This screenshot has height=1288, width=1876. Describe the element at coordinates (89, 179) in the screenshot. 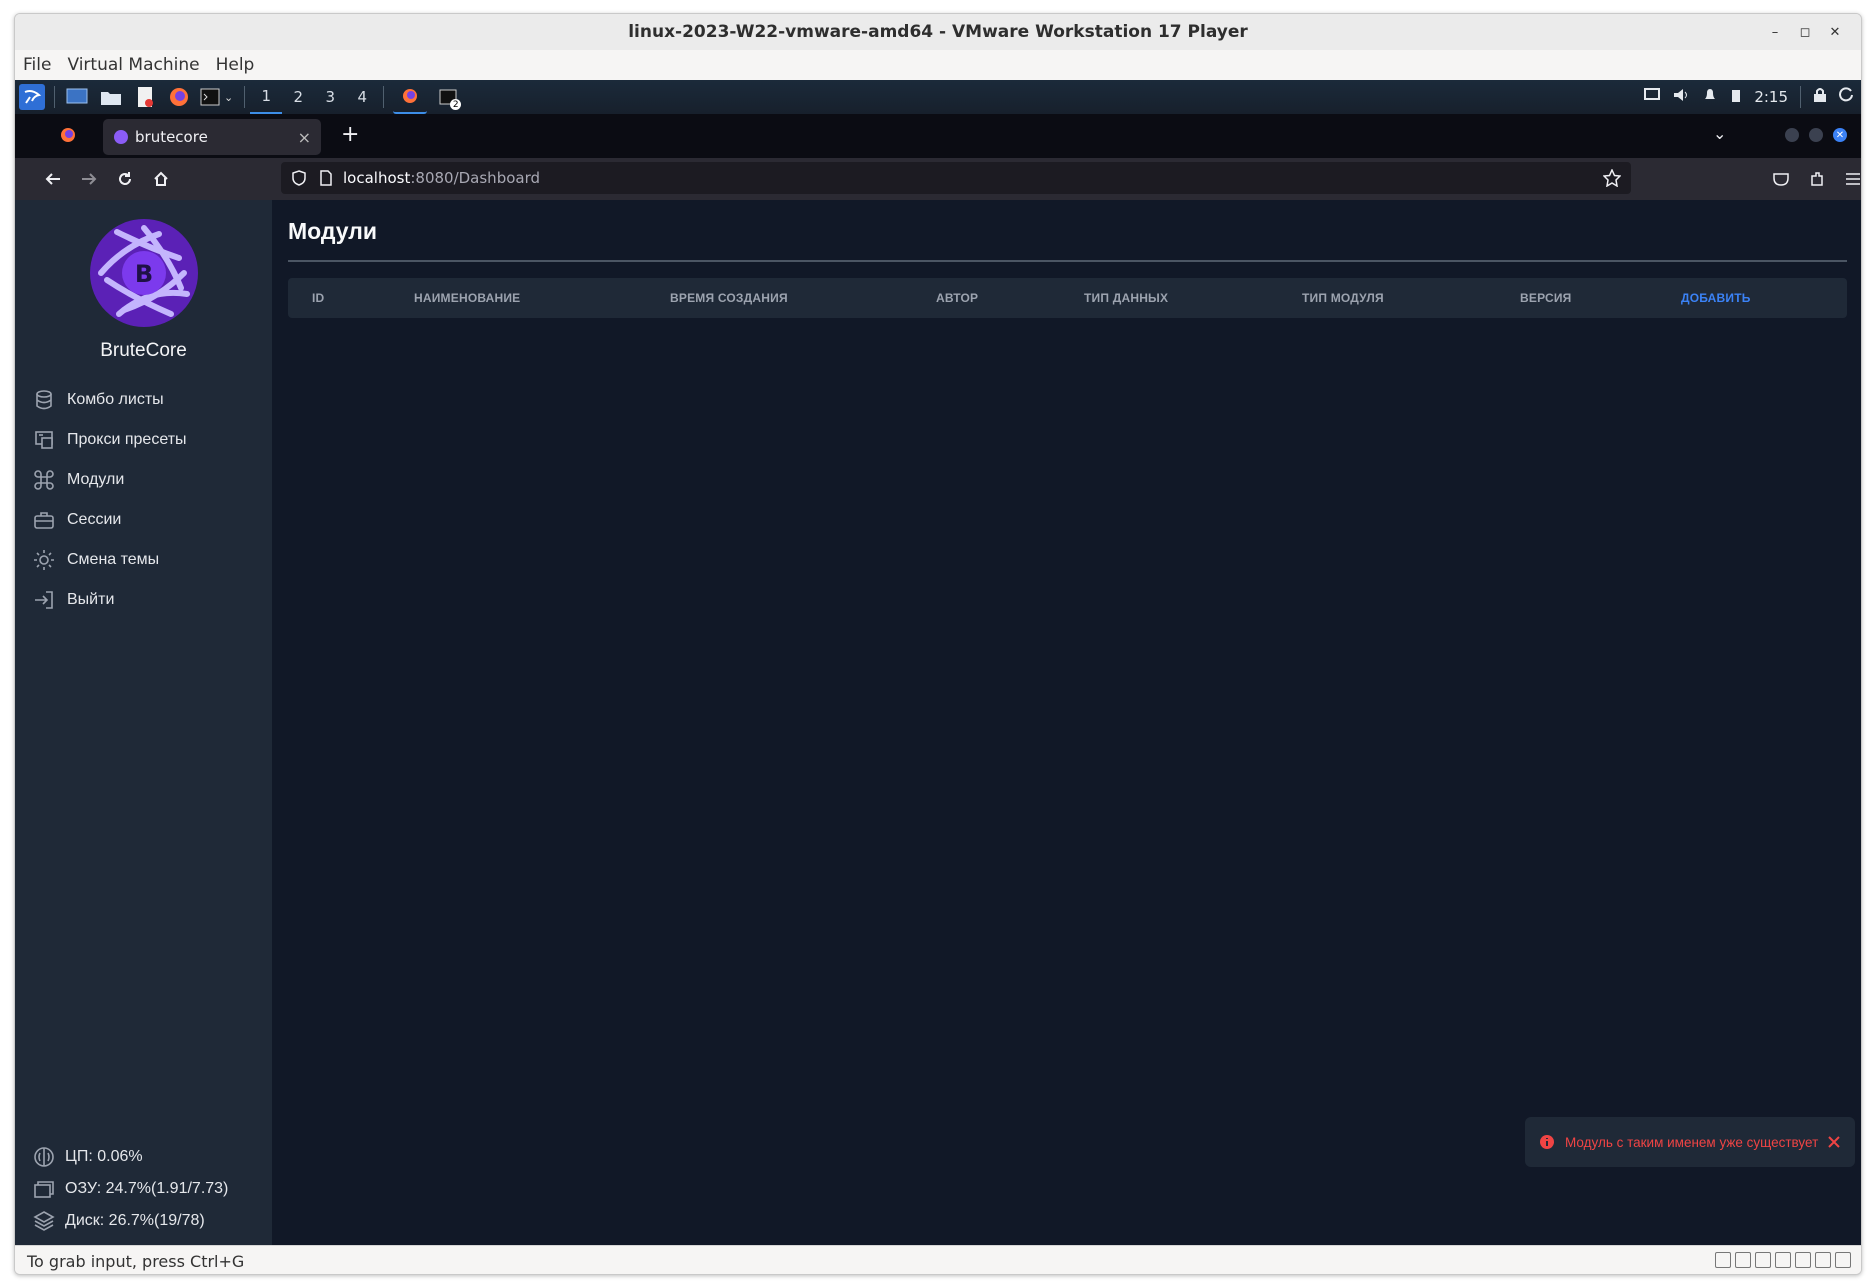

I see `forward-arrow-icon` at that location.